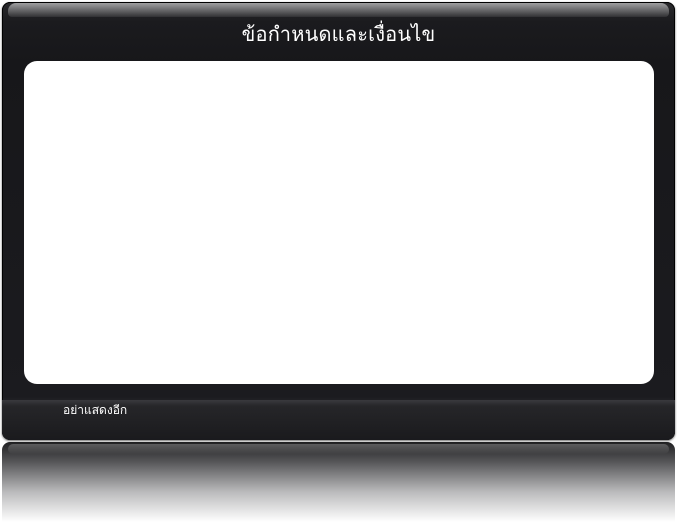  Describe the element at coordinates (338, 449) in the screenshot. I see `reflection-highlight` at that location.